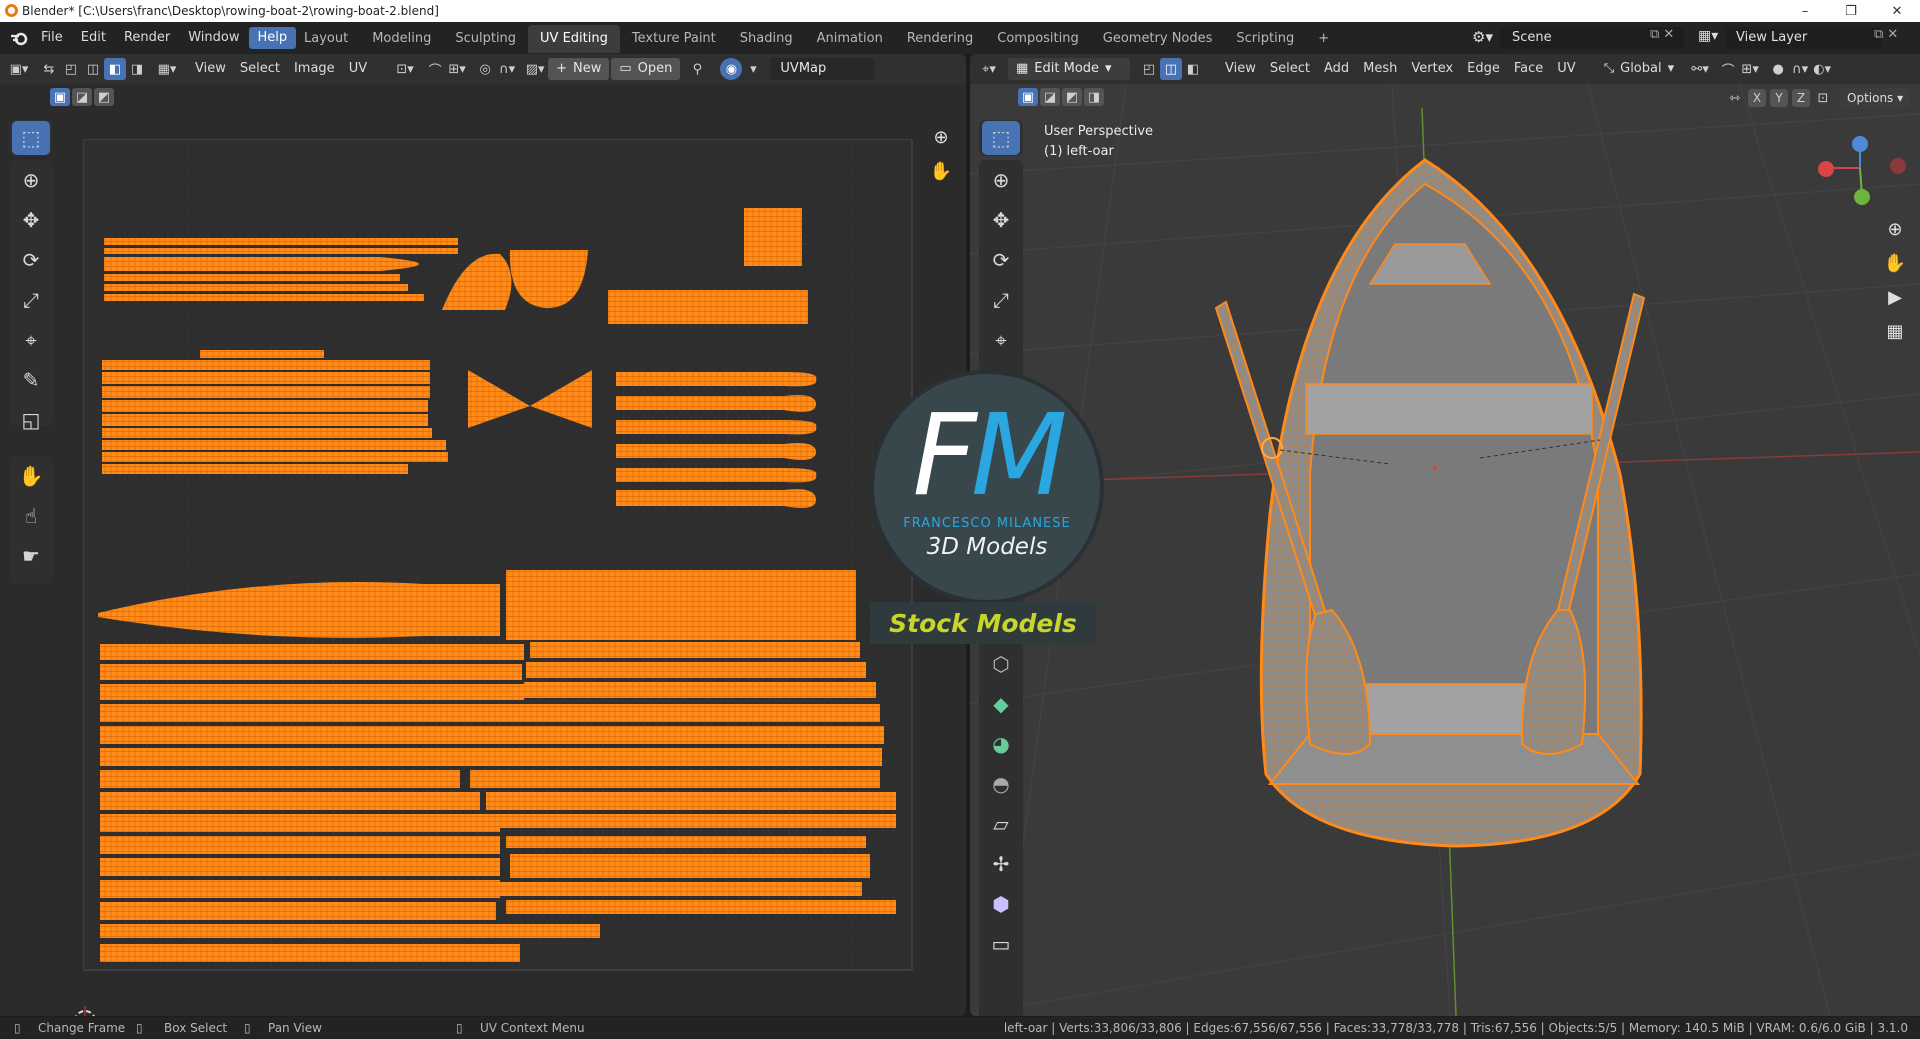 The width and height of the screenshot is (1920, 1039). What do you see at coordinates (1895, 229) in the screenshot?
I see `vp-zoom-icon: ⊕` at bounding box center [1895, 229].